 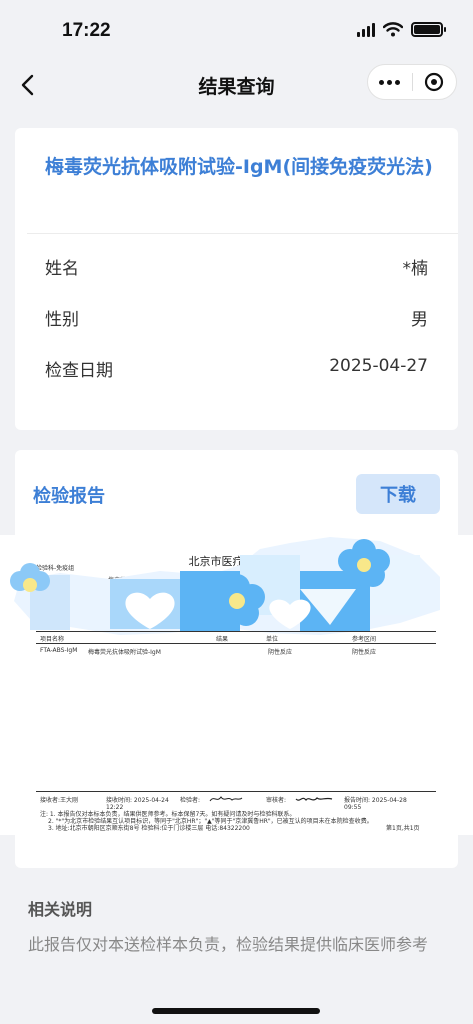 What do you see at coordinates (272, 639) in the screenshot?
I see `doc-col-unit: 单位` at bounding box center [272, 639].